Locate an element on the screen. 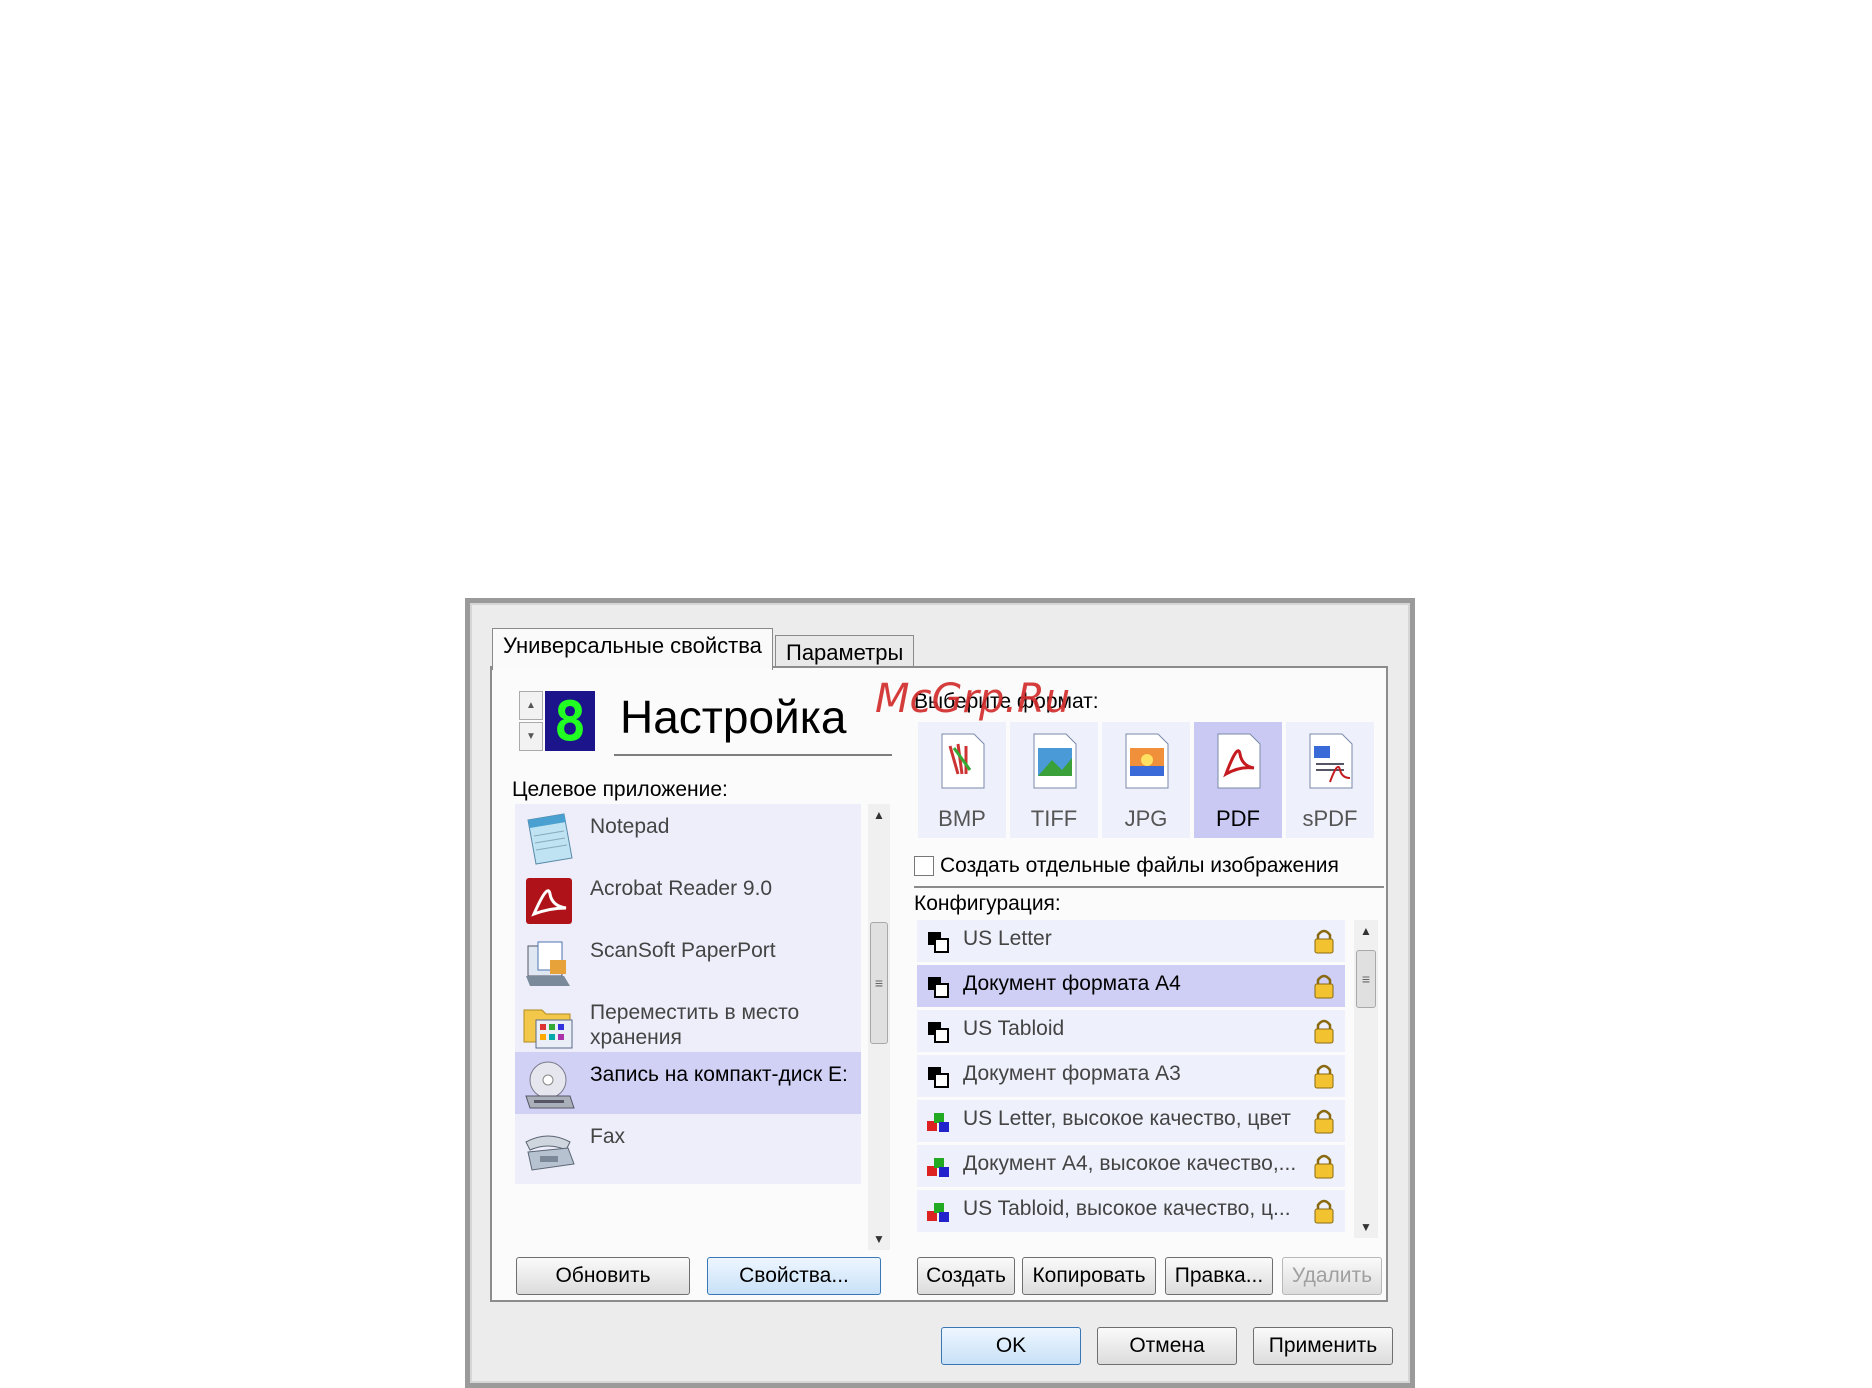 The width and height of the screenshot is (1872, 1388). list-item-config: US Letter is located at coordinates (1131, 941).